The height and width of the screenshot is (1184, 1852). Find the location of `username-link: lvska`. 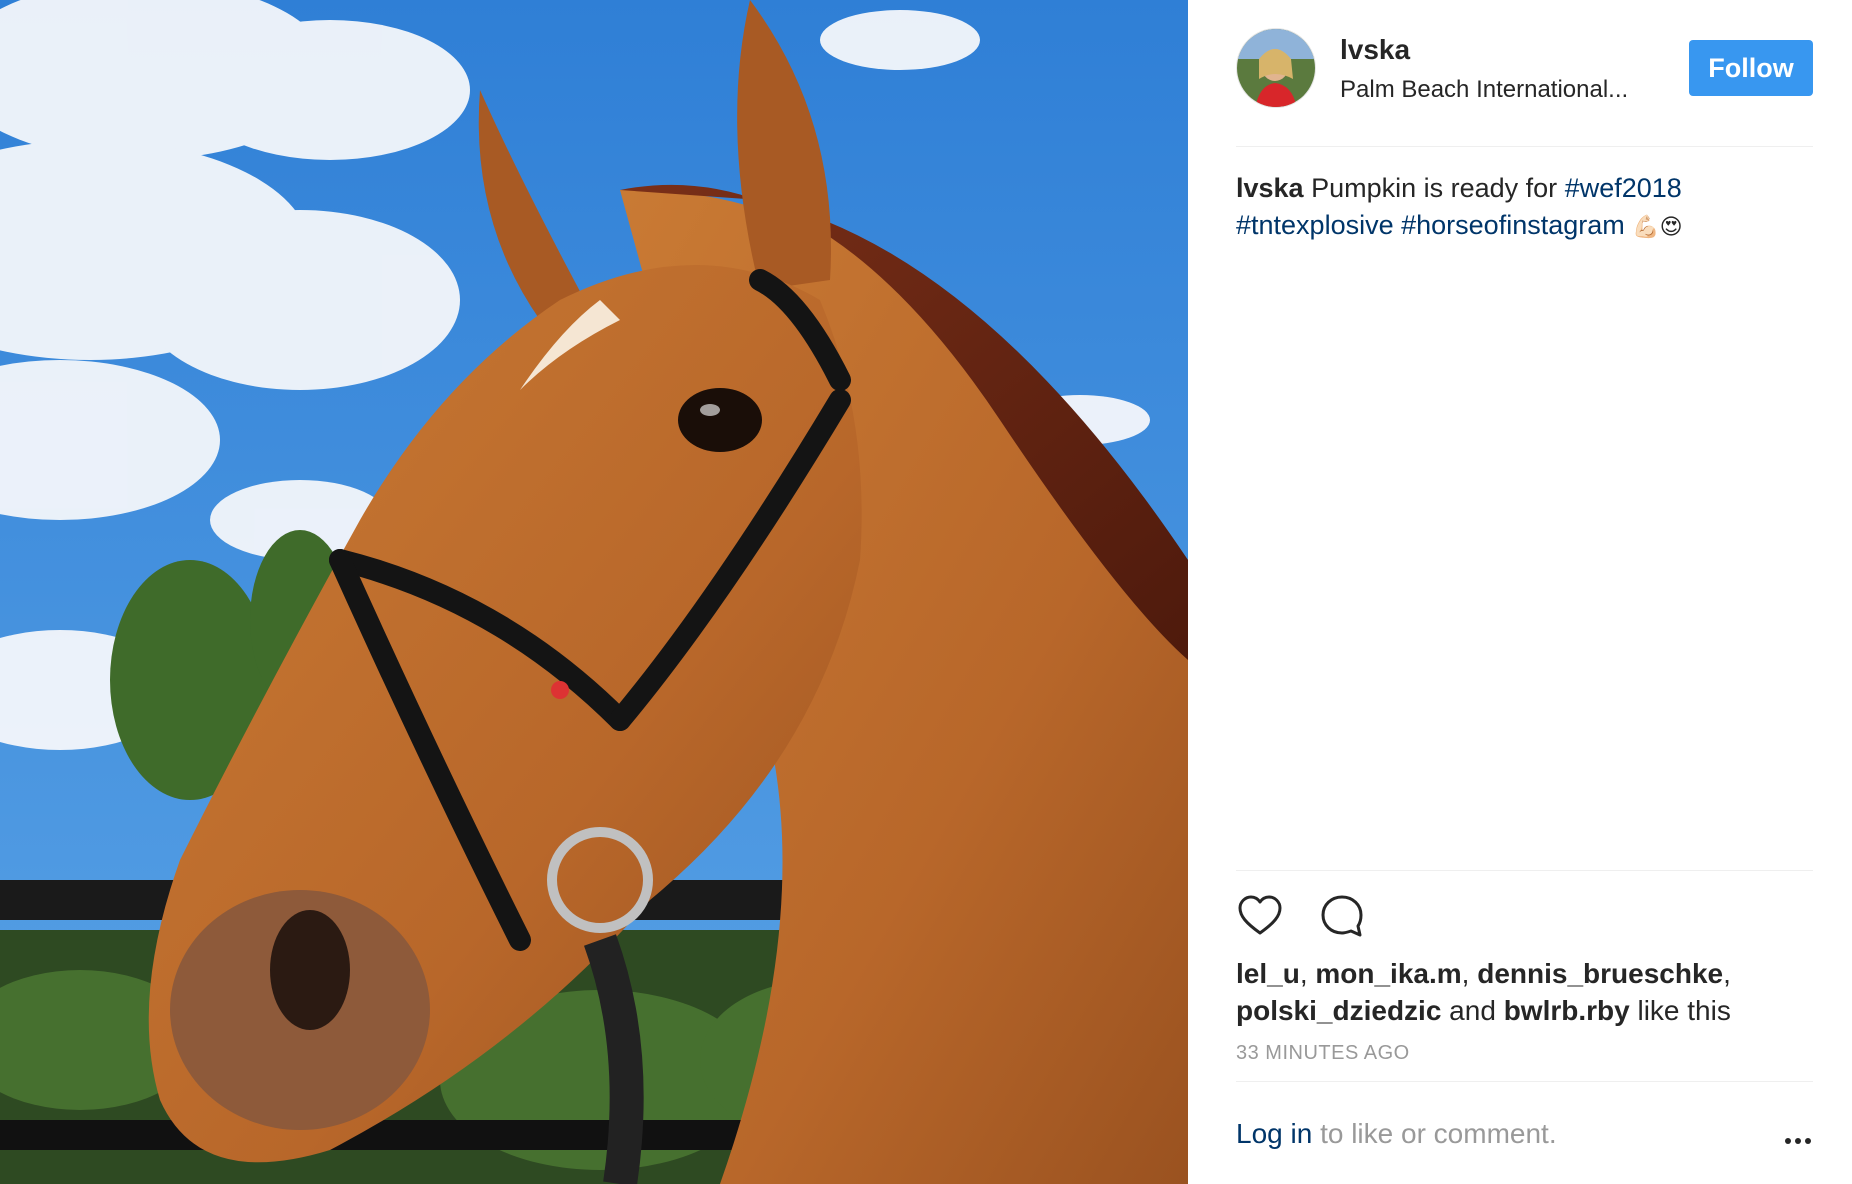

username-link: lvska is located at coordinates (1375, 50).